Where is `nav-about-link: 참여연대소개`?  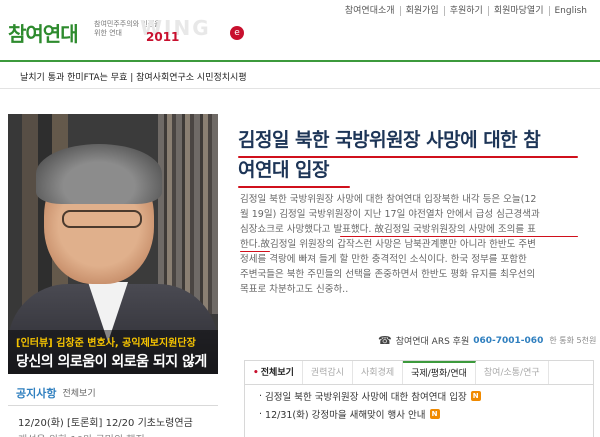
nav-about-link: 참여연대소개 is located at coordinates (370, 11).